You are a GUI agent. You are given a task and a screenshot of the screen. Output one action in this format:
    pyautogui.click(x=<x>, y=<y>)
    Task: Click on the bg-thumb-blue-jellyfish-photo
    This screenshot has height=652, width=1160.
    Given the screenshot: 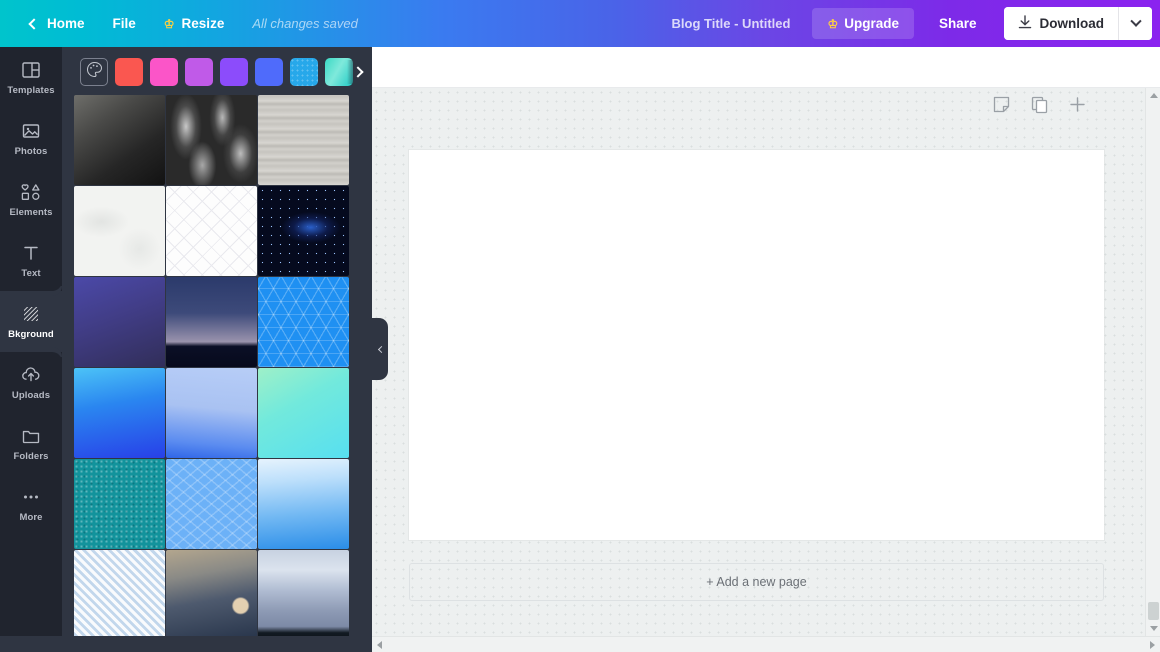 What is the action you would take?
    pyautogui.click(x=211, y=413)
    